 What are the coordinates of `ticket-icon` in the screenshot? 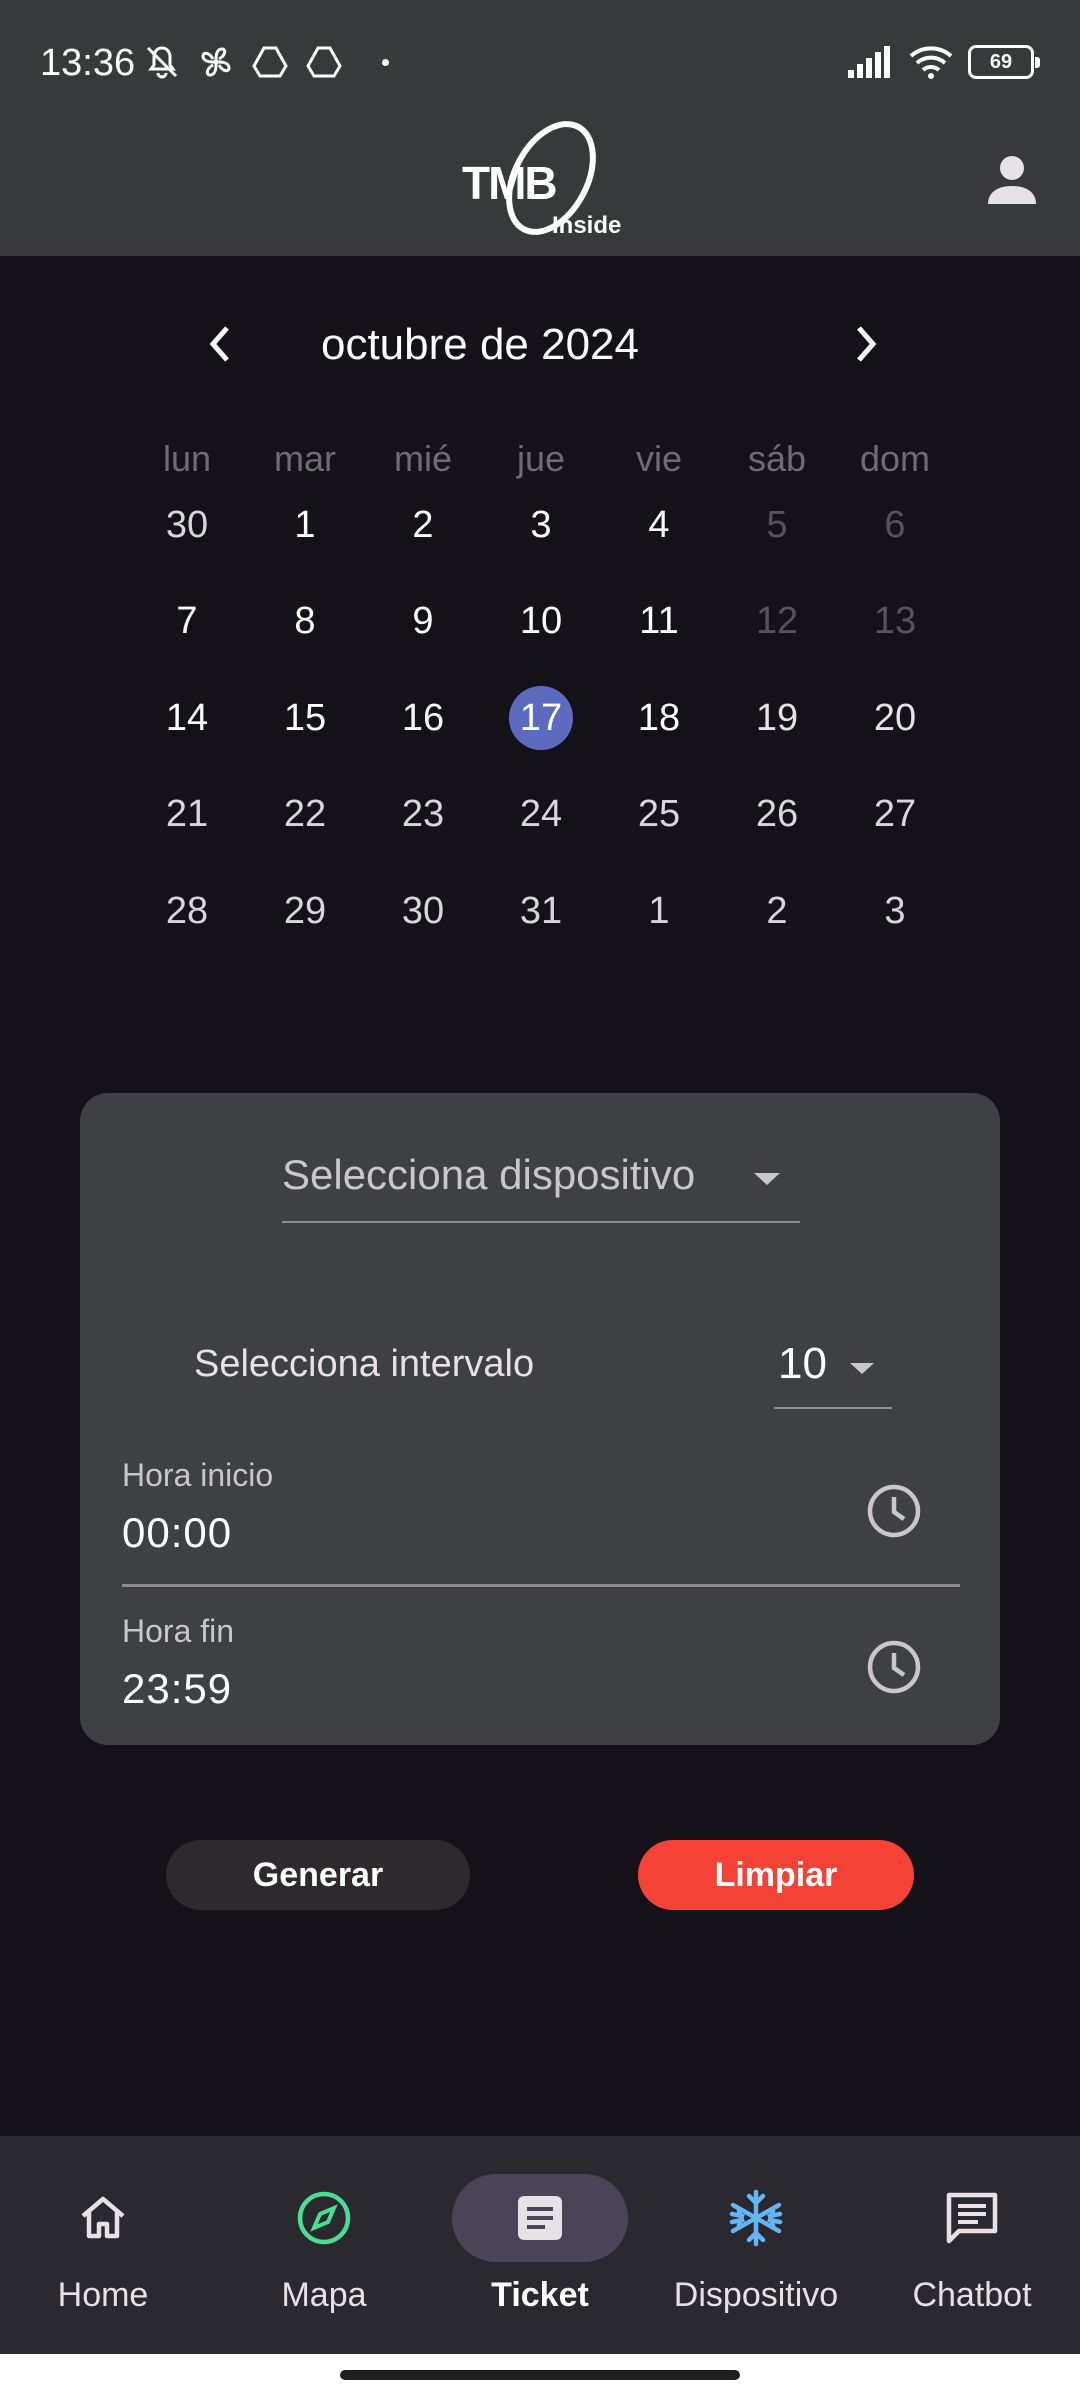 It's located at (540, 2218).